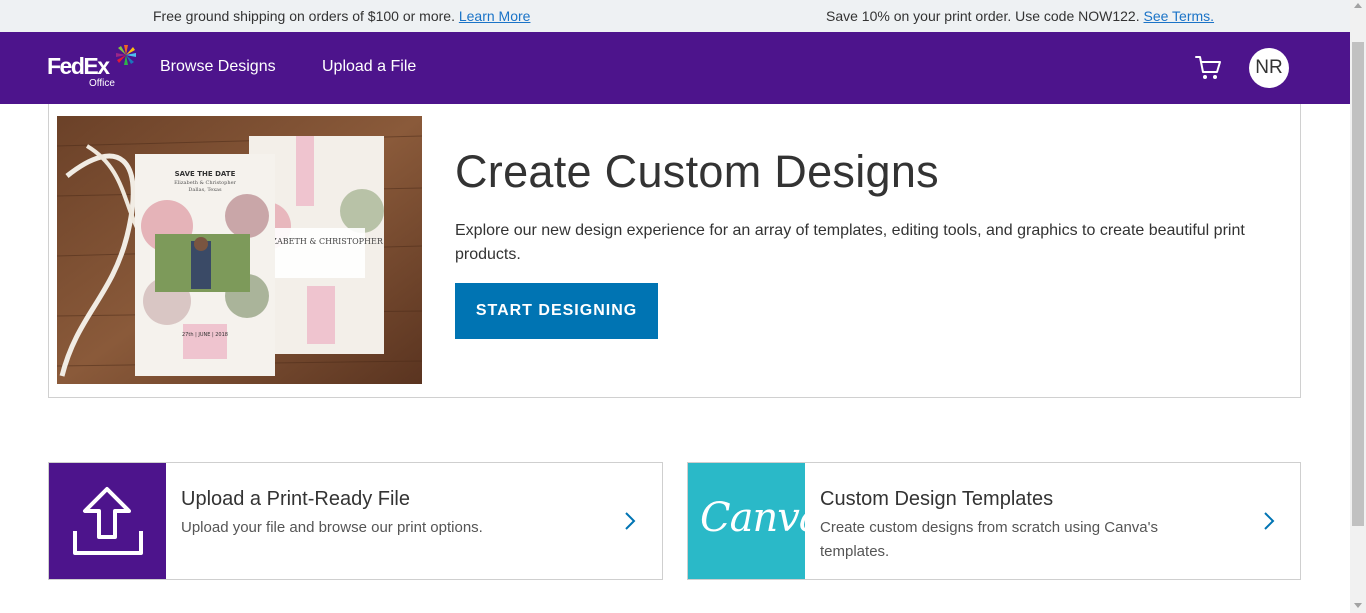  What do you see at coordinates (1358, 5) in the screenshot?
I see `scroll-up-arrow-icon` at bounding box center [1358, 5].